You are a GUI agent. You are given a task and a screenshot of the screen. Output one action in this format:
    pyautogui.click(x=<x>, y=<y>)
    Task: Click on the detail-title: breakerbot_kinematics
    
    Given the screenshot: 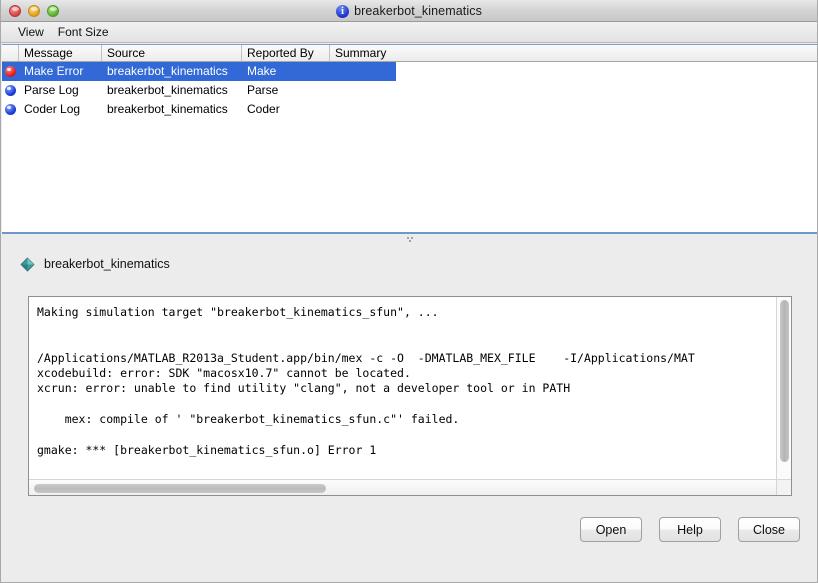 What is the action you would take?
    pyautogui.click(x=107, y=264)
    